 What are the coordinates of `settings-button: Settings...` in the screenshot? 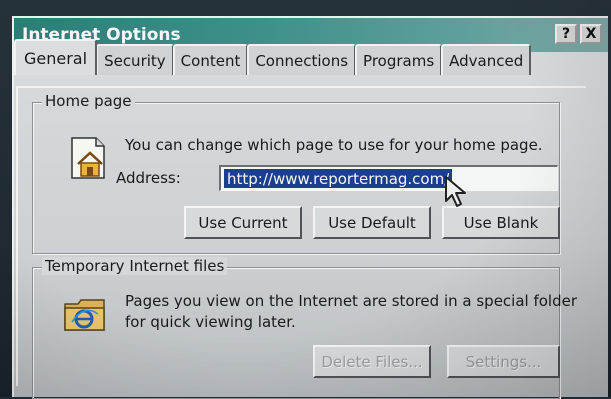 It's located at (503, 361).